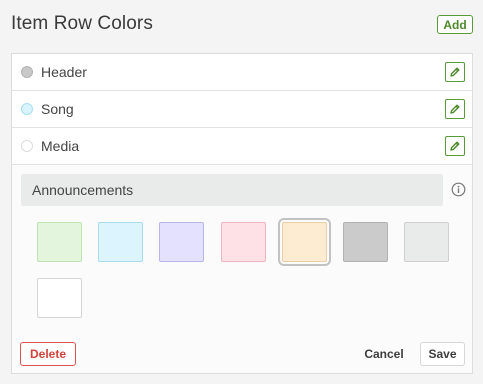 The image size is (483, 384). What do you see at coordinates (64, 72) in the screenshot?
I see `row-label: Header` at bounding box center [64, 72].